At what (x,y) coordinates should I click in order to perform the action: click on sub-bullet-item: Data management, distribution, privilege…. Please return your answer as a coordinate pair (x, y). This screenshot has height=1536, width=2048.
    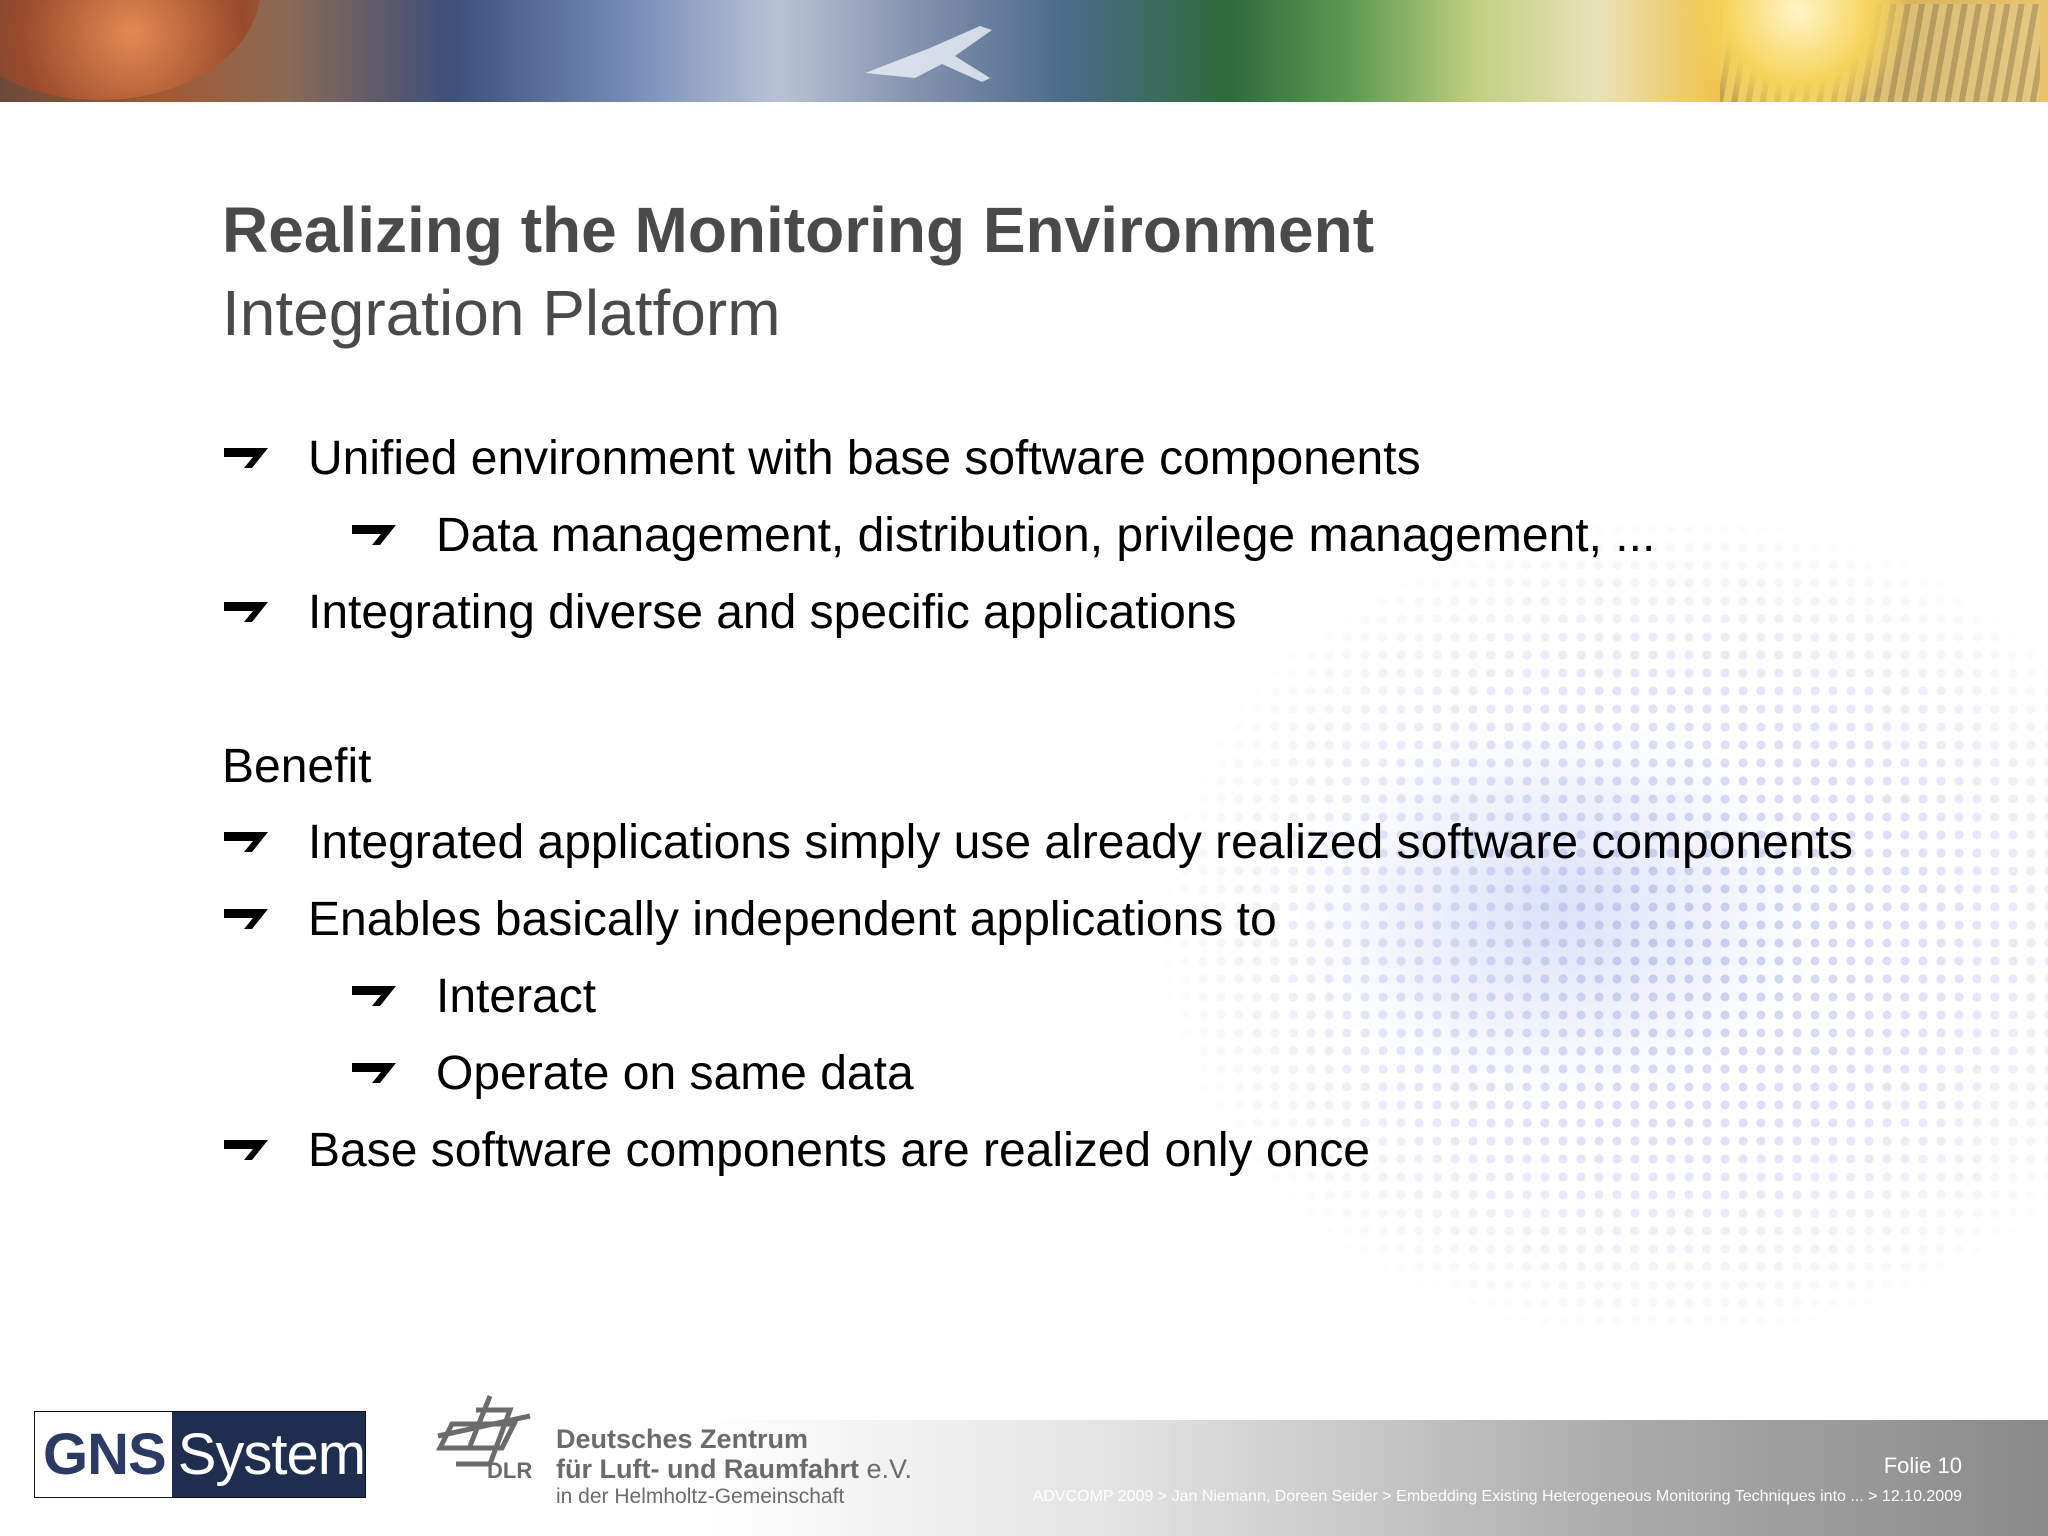
    Looking at the image, I should click on (1046, 535).